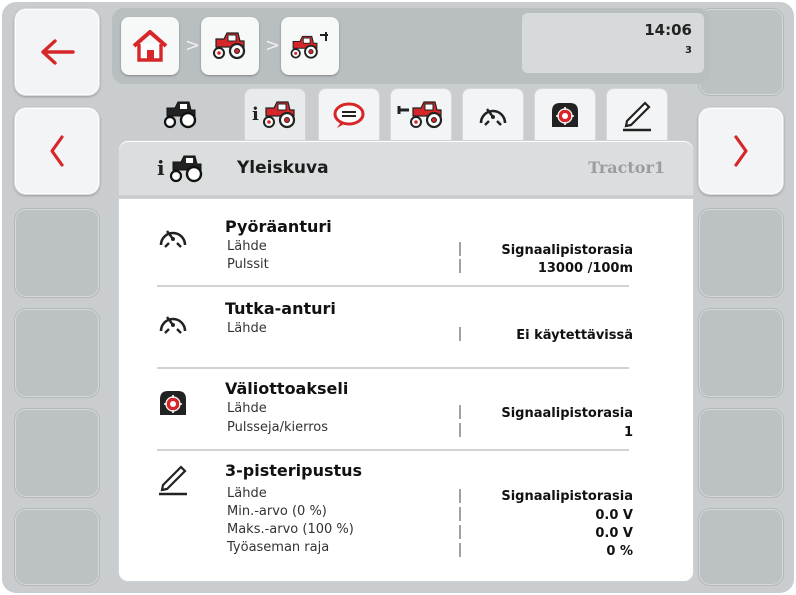 The image size is (796, 595). What do you see at coordinates (628, 432) in the screenshot?
I see `row-value: 1` at bounding box center [628, 432].